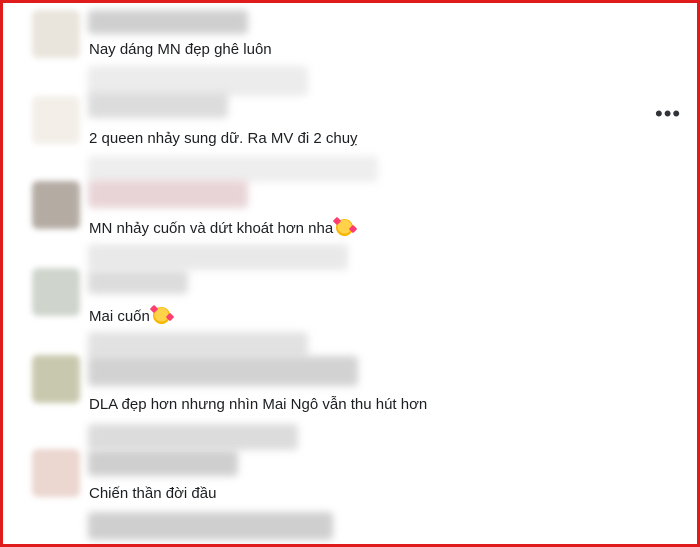  I want to click on comment-text: Chiến thần đời đầu, so click(153, 493).